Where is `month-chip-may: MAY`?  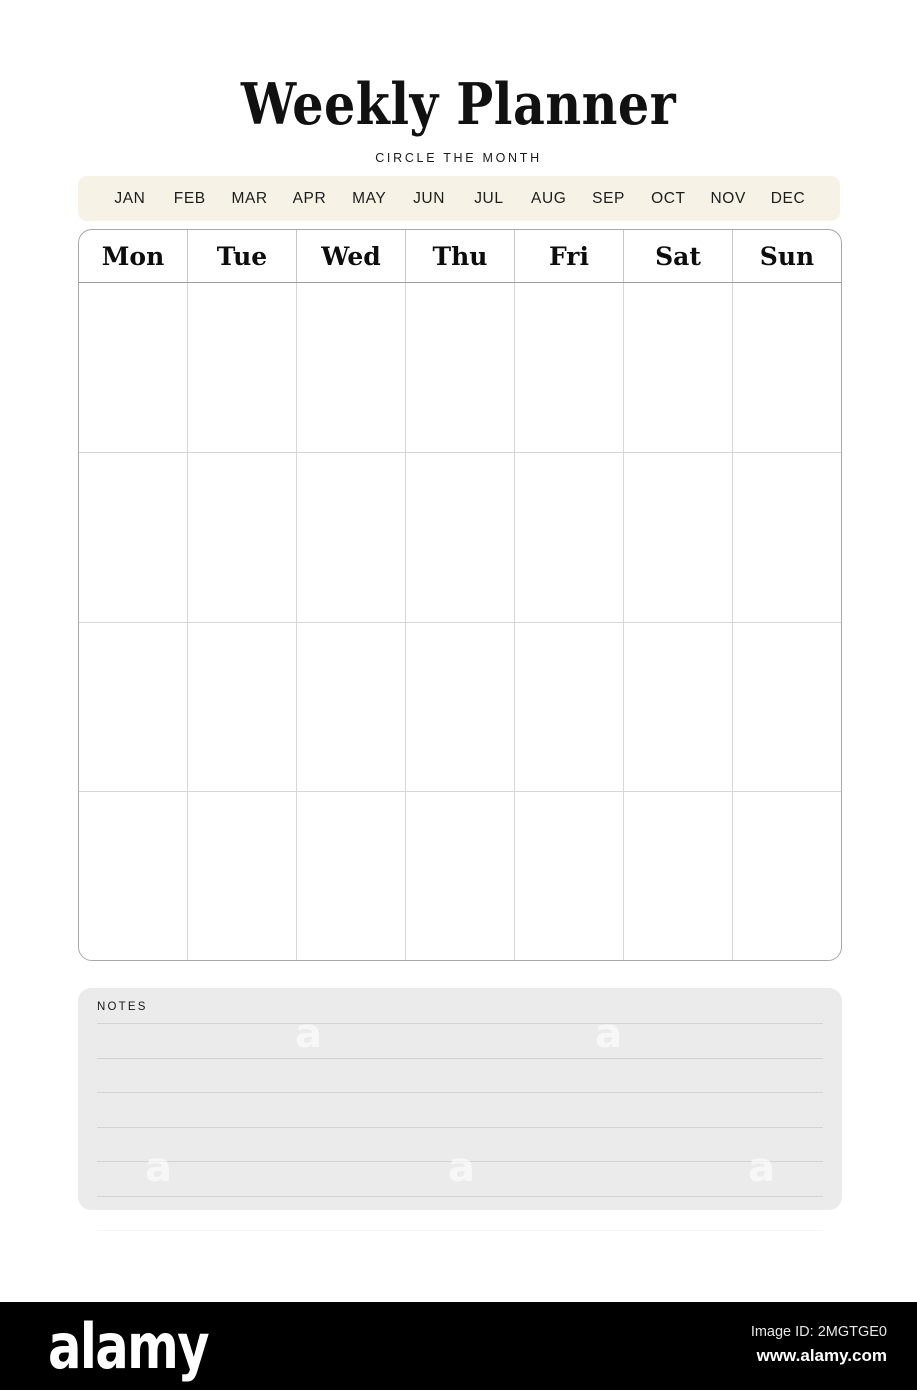 month-chip-may: MAY is located at coordinates (369, 199).